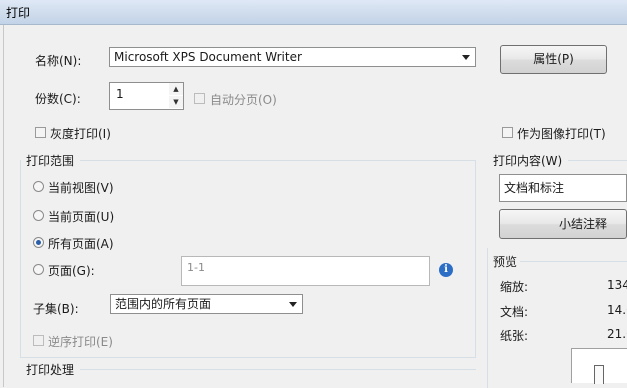  Describe the element at coordinates (507, 132) in the screenshot. I see `print-as-image-checkbox` at that location.